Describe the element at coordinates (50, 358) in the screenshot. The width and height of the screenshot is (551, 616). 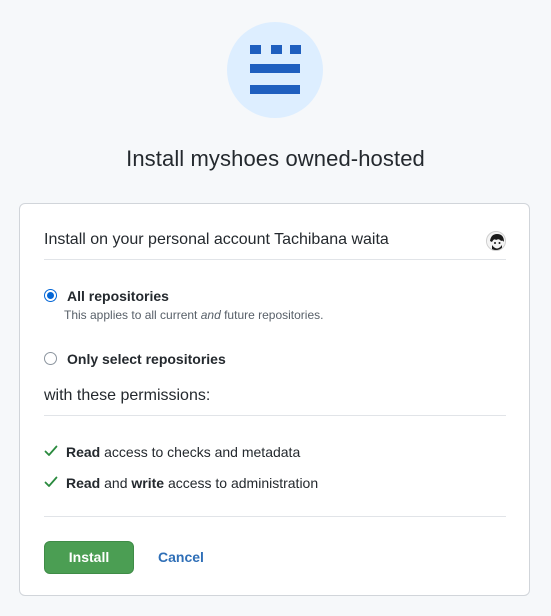
I see `select-repositories-radio` at that location.